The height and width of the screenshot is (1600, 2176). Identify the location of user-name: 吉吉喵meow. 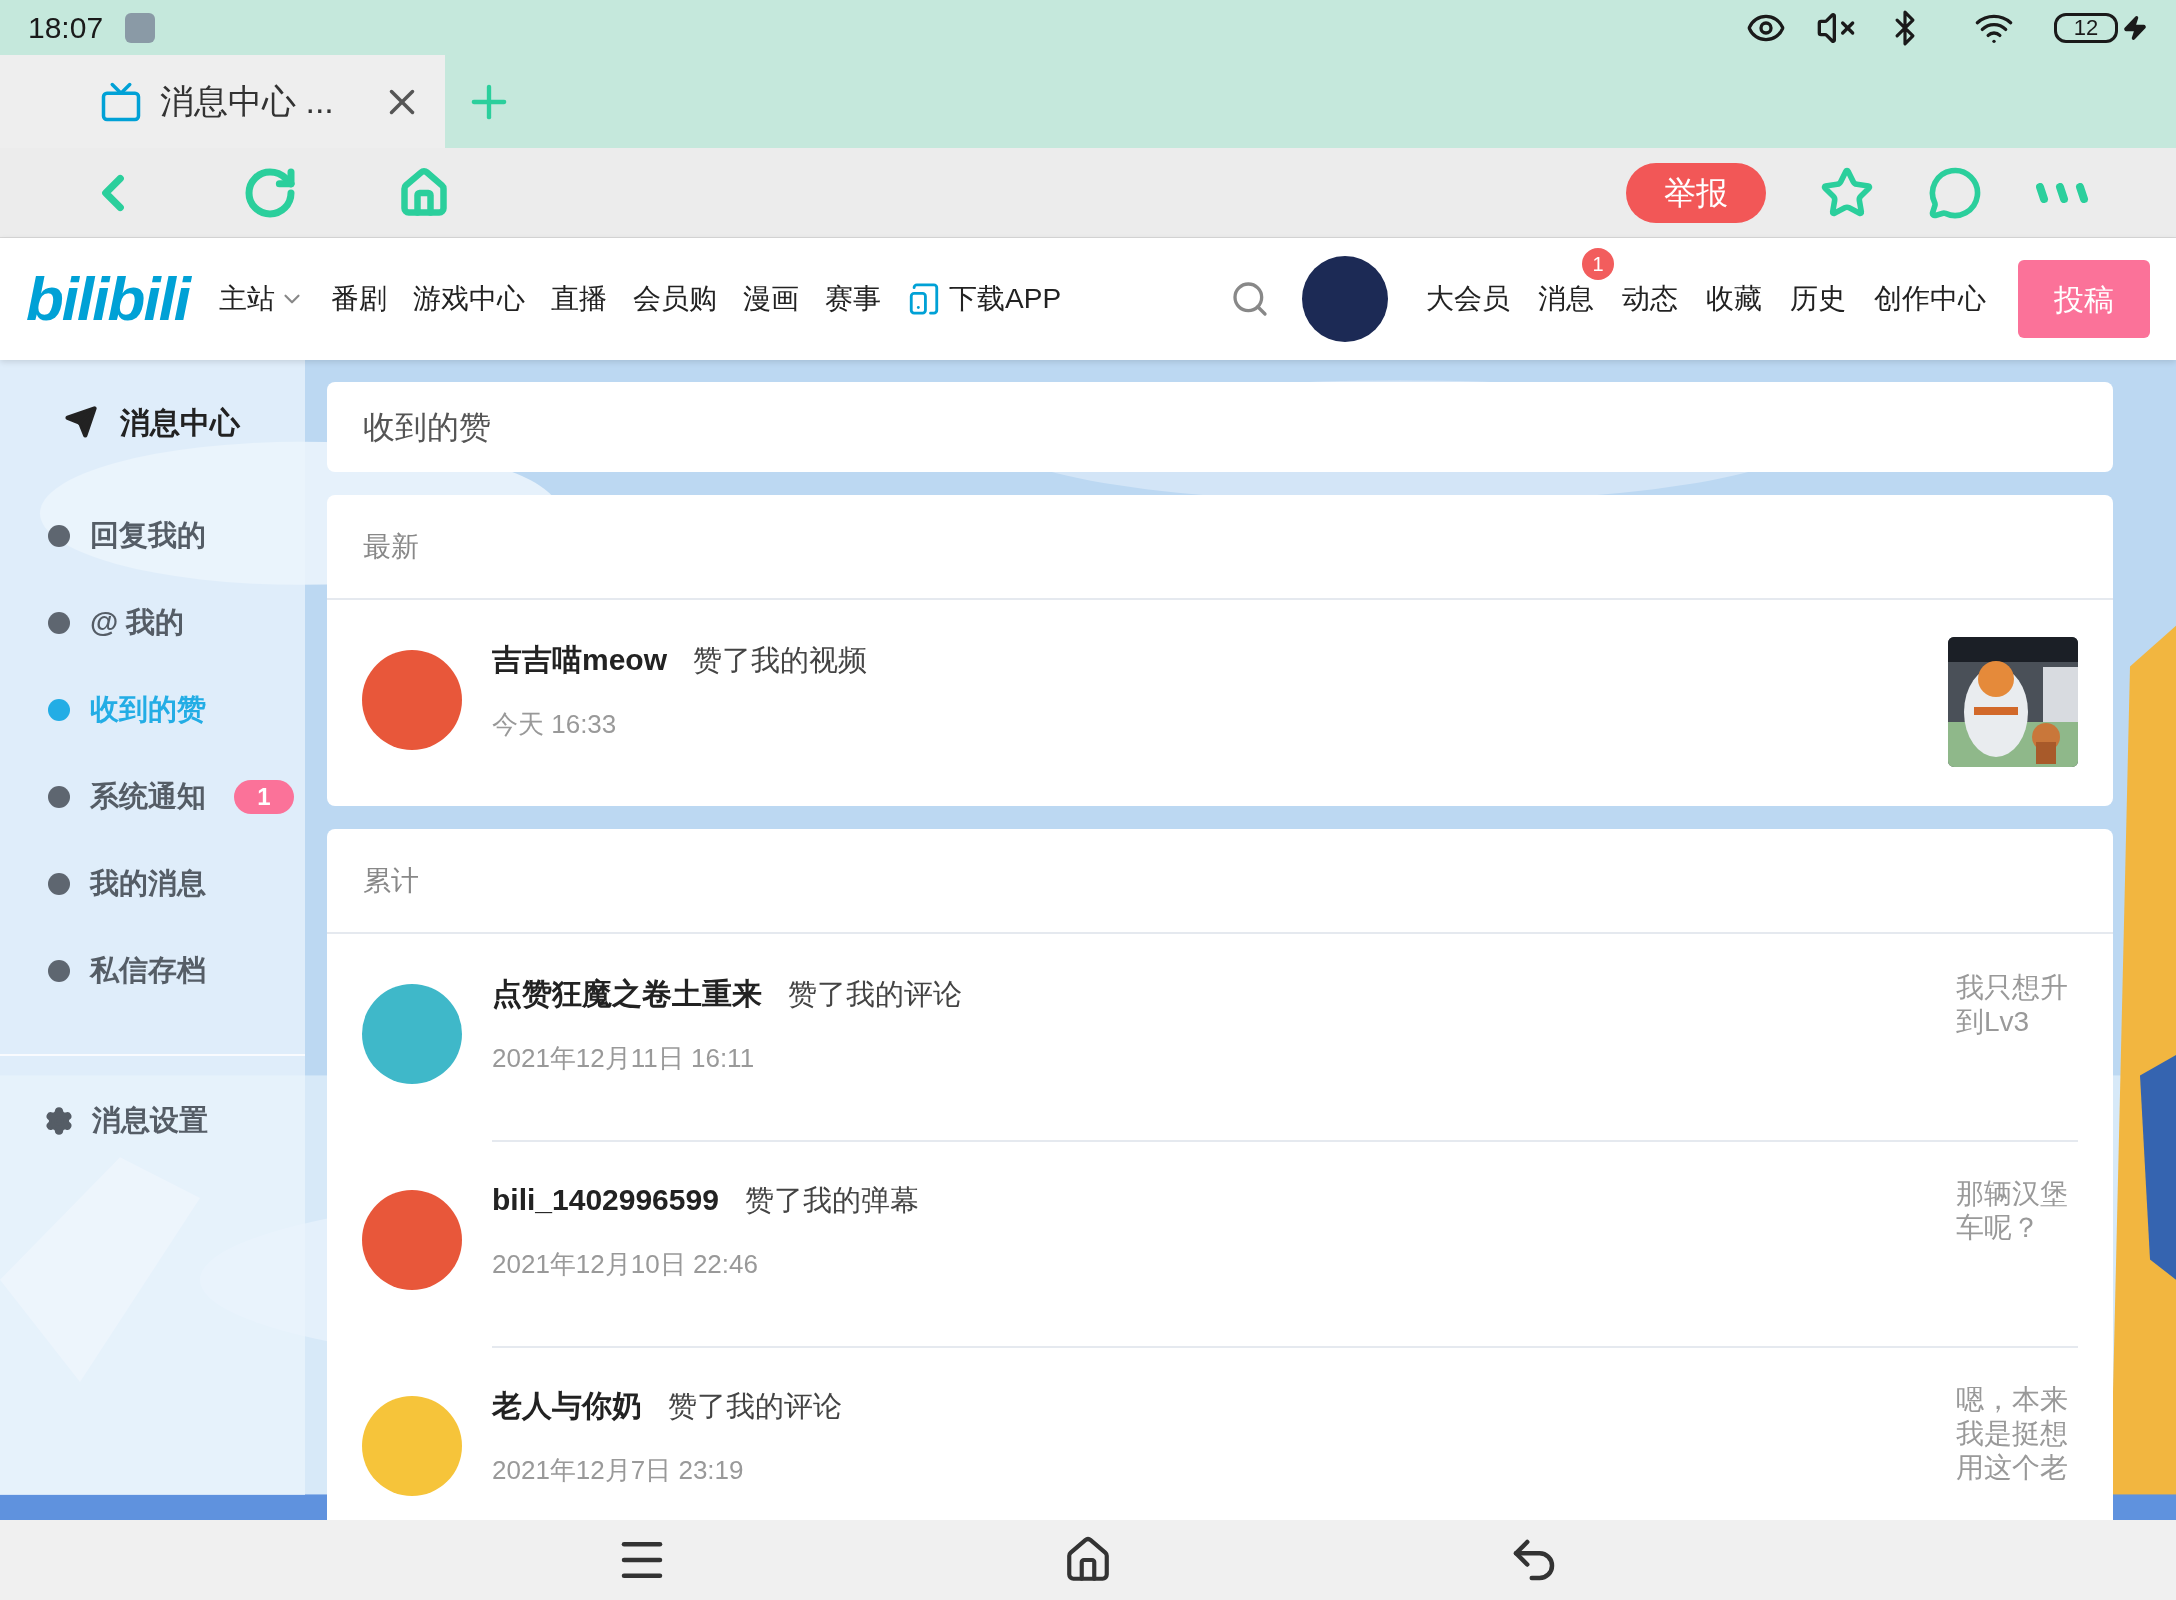
(580, 659).